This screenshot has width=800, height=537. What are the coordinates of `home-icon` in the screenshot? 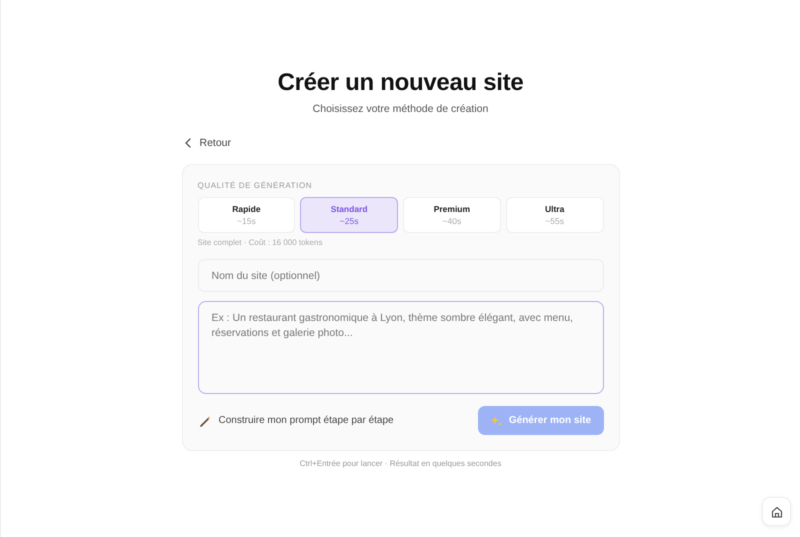 It's located at (776, 512).